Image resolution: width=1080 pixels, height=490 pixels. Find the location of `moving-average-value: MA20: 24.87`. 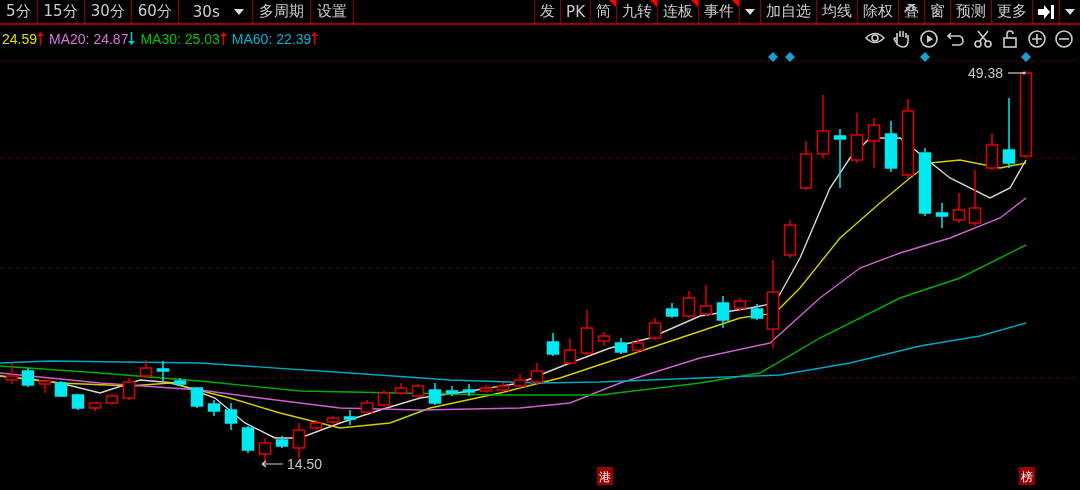

moving-average-value: MA20: 24.87 is located at coordinates (89, 38).